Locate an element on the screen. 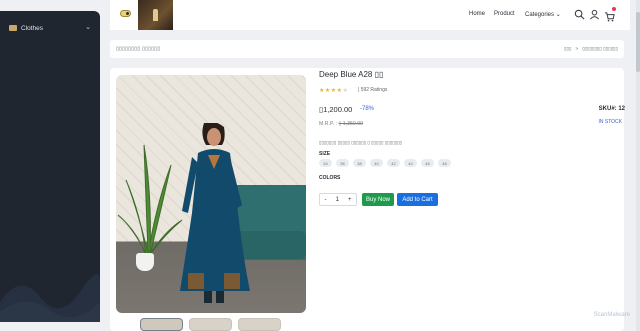 The height and width of the screenshot is (331, 640). product-title: Deep Blue A28 ▯▯ is located at coordinates (351, 74).